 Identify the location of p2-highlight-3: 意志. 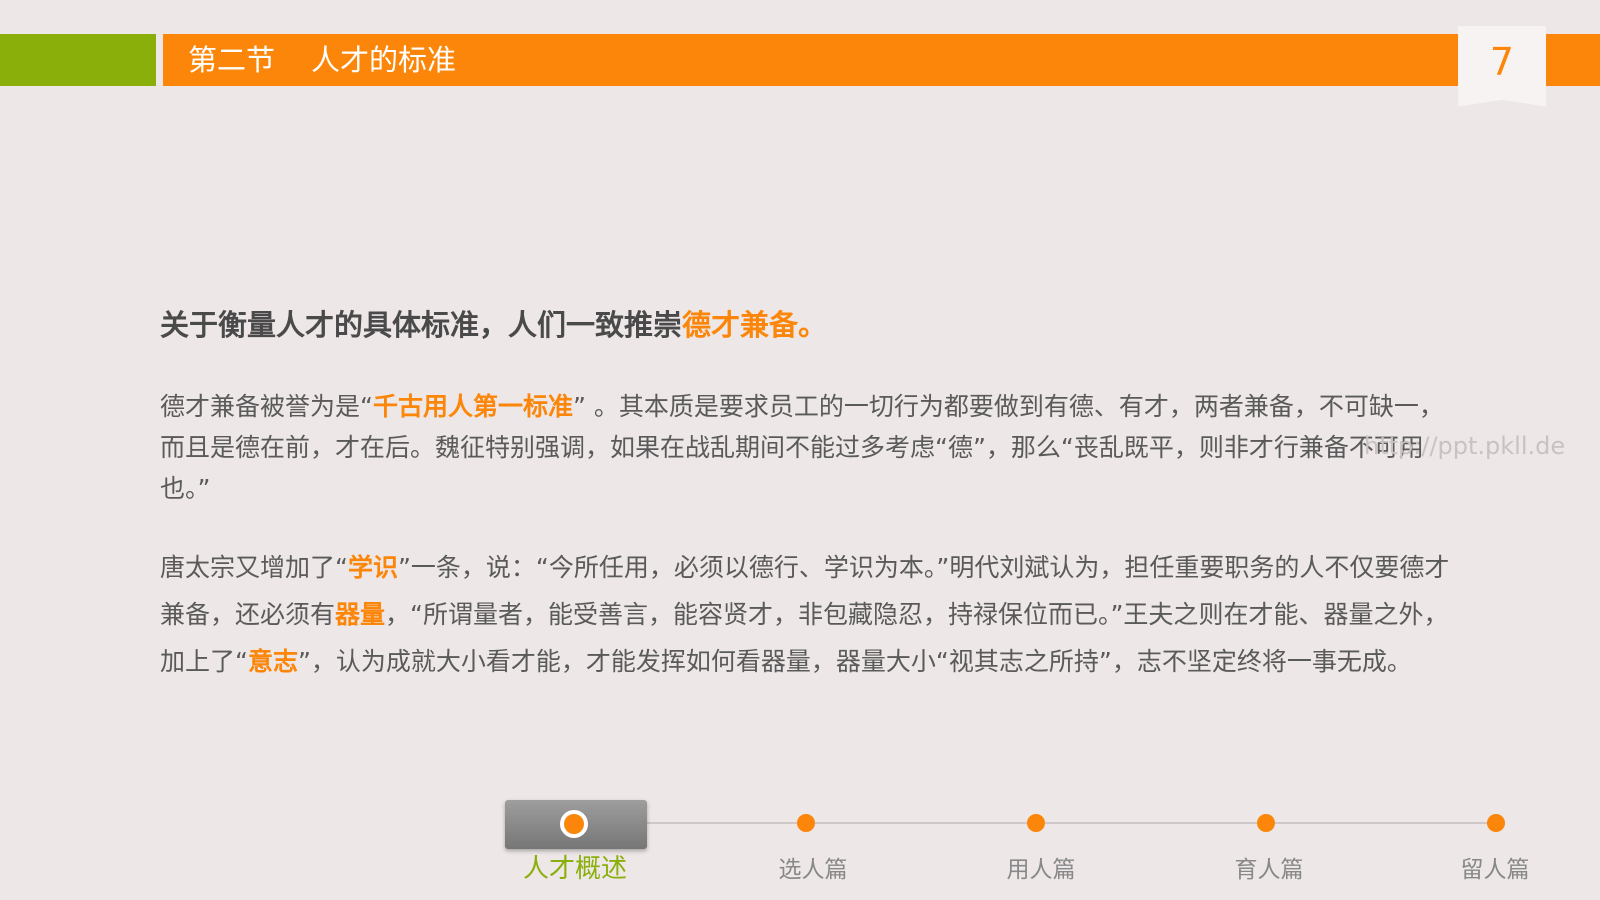
(272, 661).